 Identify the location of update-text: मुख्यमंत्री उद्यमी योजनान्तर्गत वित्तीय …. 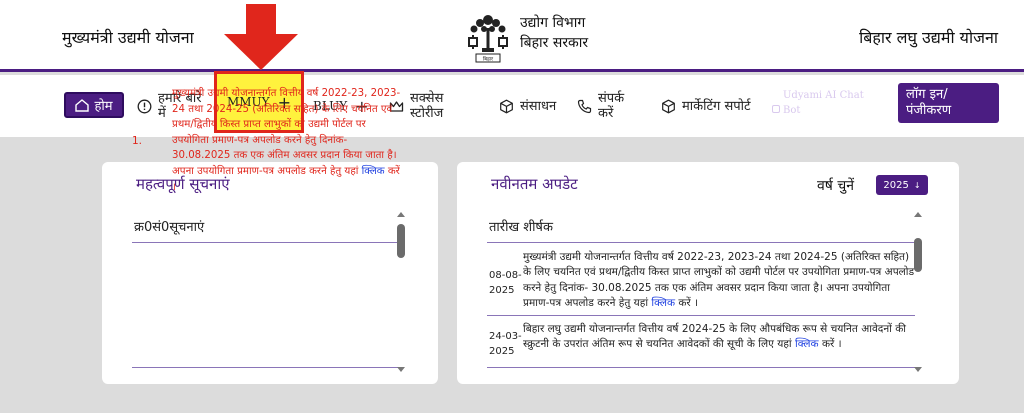
(719, 280).